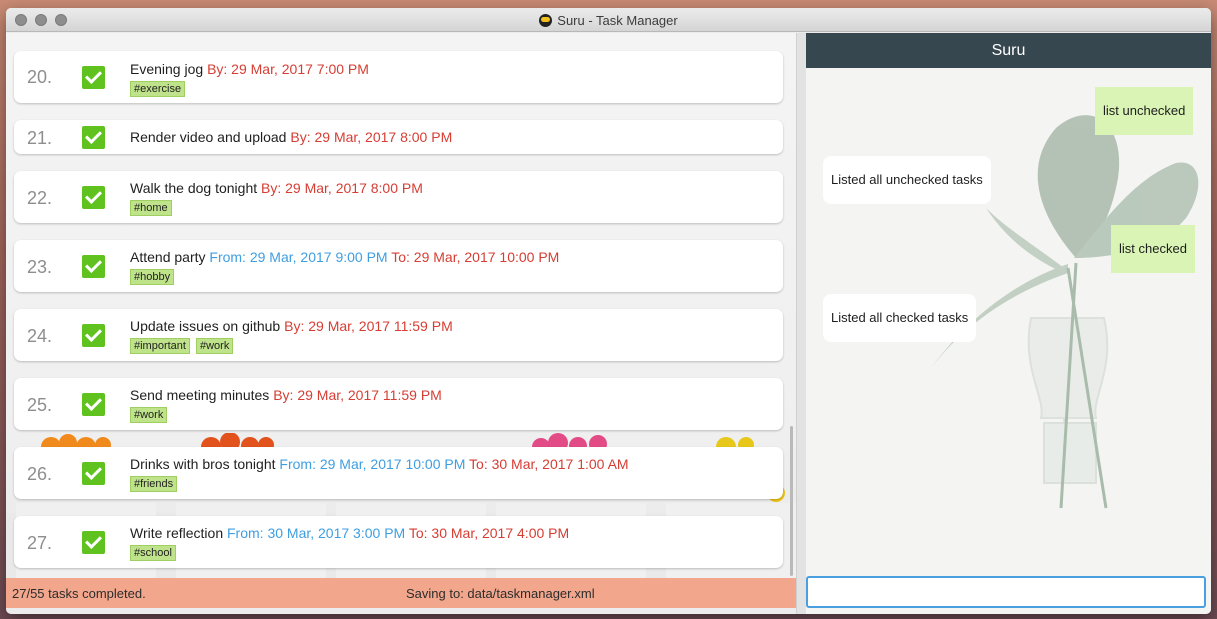  I want to click on task-name: Drinks with bros tonight, so click(203, 464).